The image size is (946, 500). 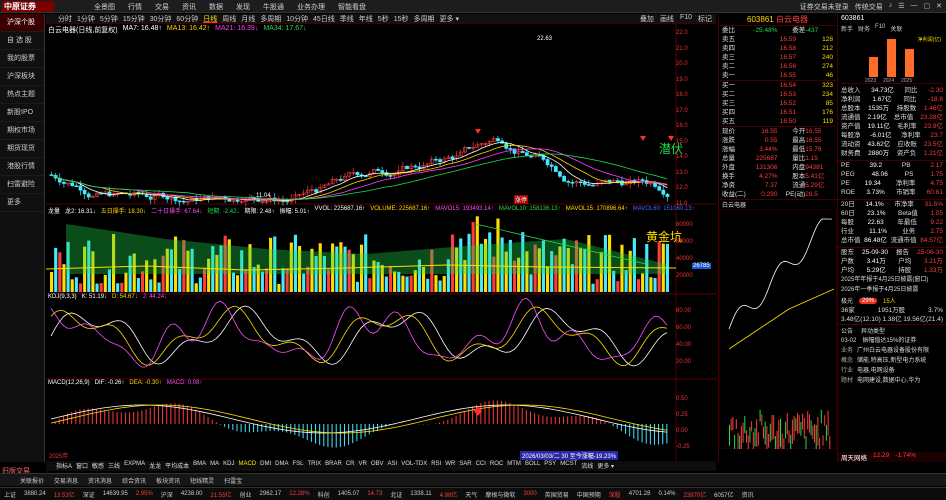 What do you see at coordinates (135, 7) in the screenshot?
I see `nav-item: 行情` at bounding box center [135, 7].